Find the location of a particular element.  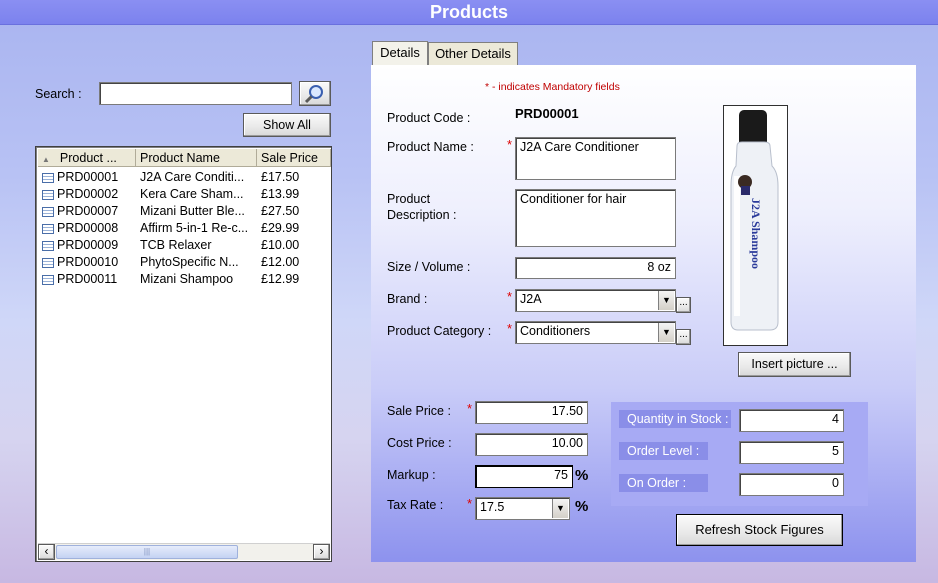

row-name: Mizani Shampoo is located at coordinates (187, 279).